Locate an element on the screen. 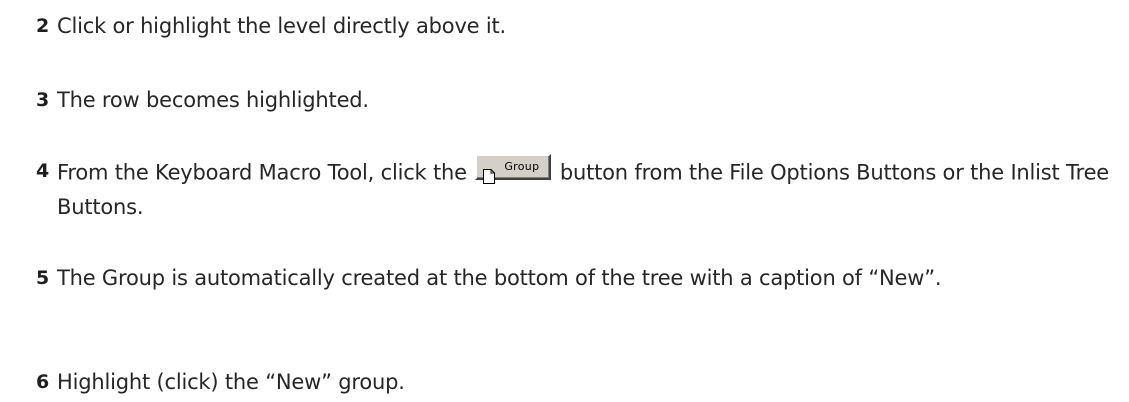 This screenshot has width=1129, height=402. step-6: 6 Highlight (click) the “New” group. is located at coordinates (577, 382).